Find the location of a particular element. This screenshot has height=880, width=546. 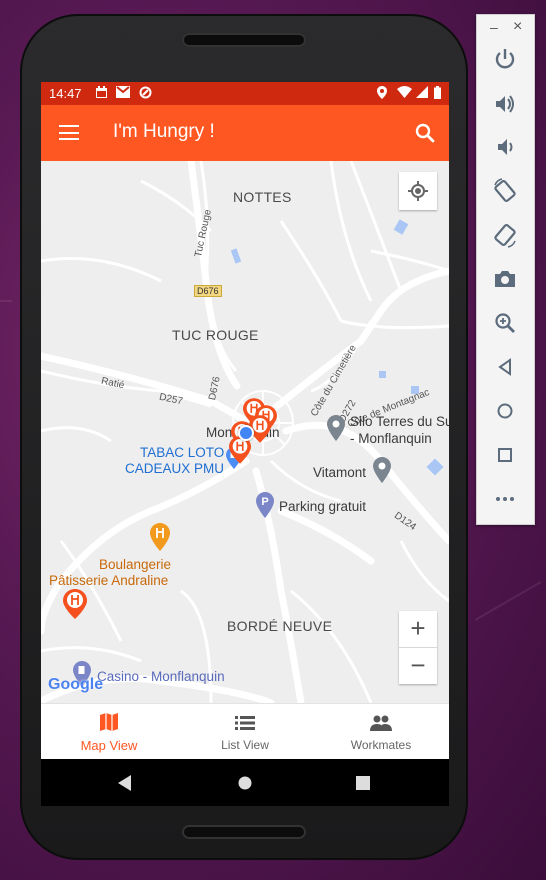

app-bar: I'm Hungry ! is located at coordinates (245, 133).